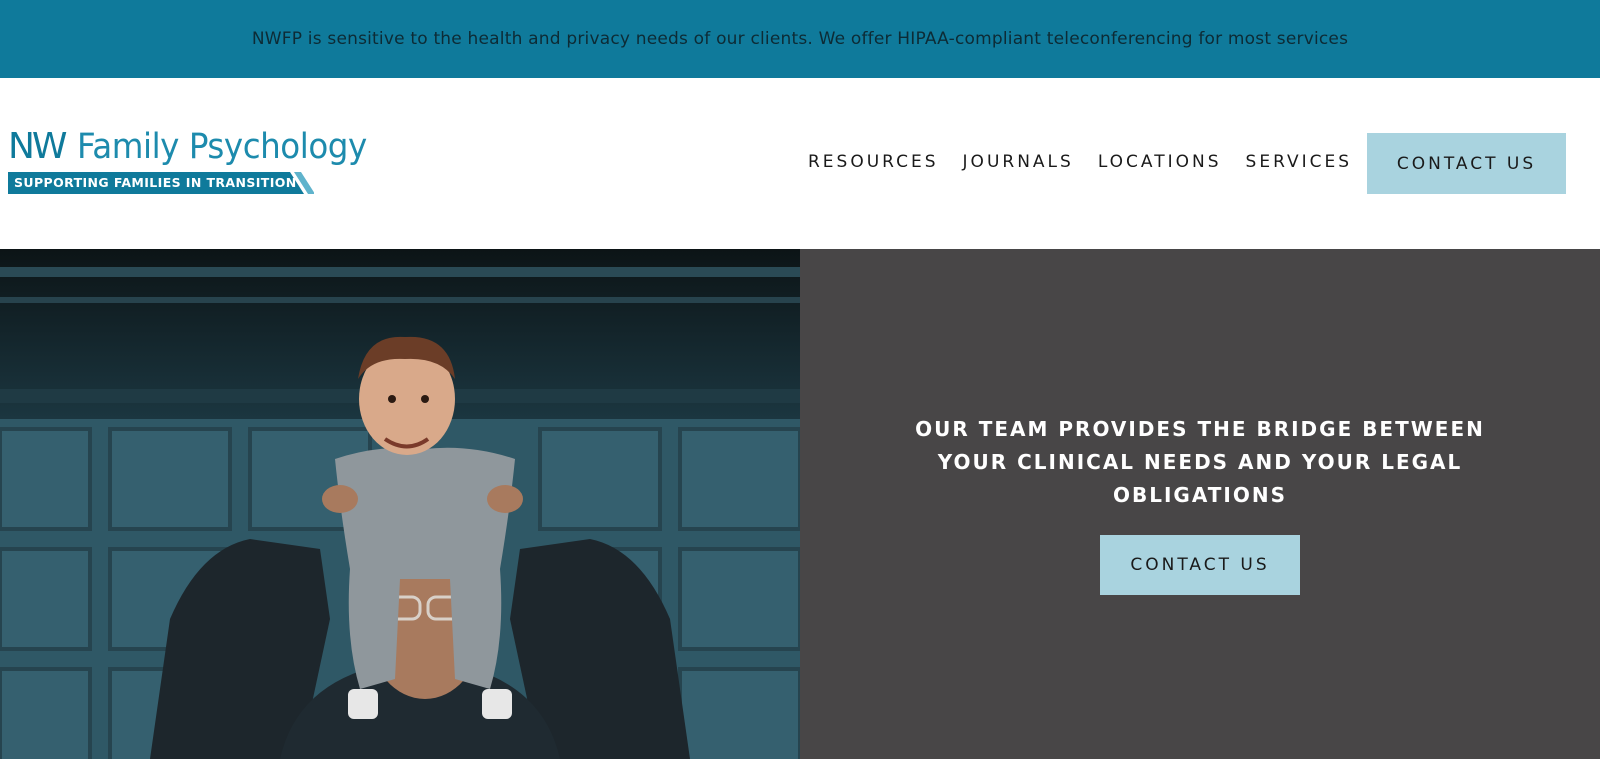  I want to click on logo-tagline-bar: SUPPORTING FAMILIES IN TRANSITION, so click(161, 183).